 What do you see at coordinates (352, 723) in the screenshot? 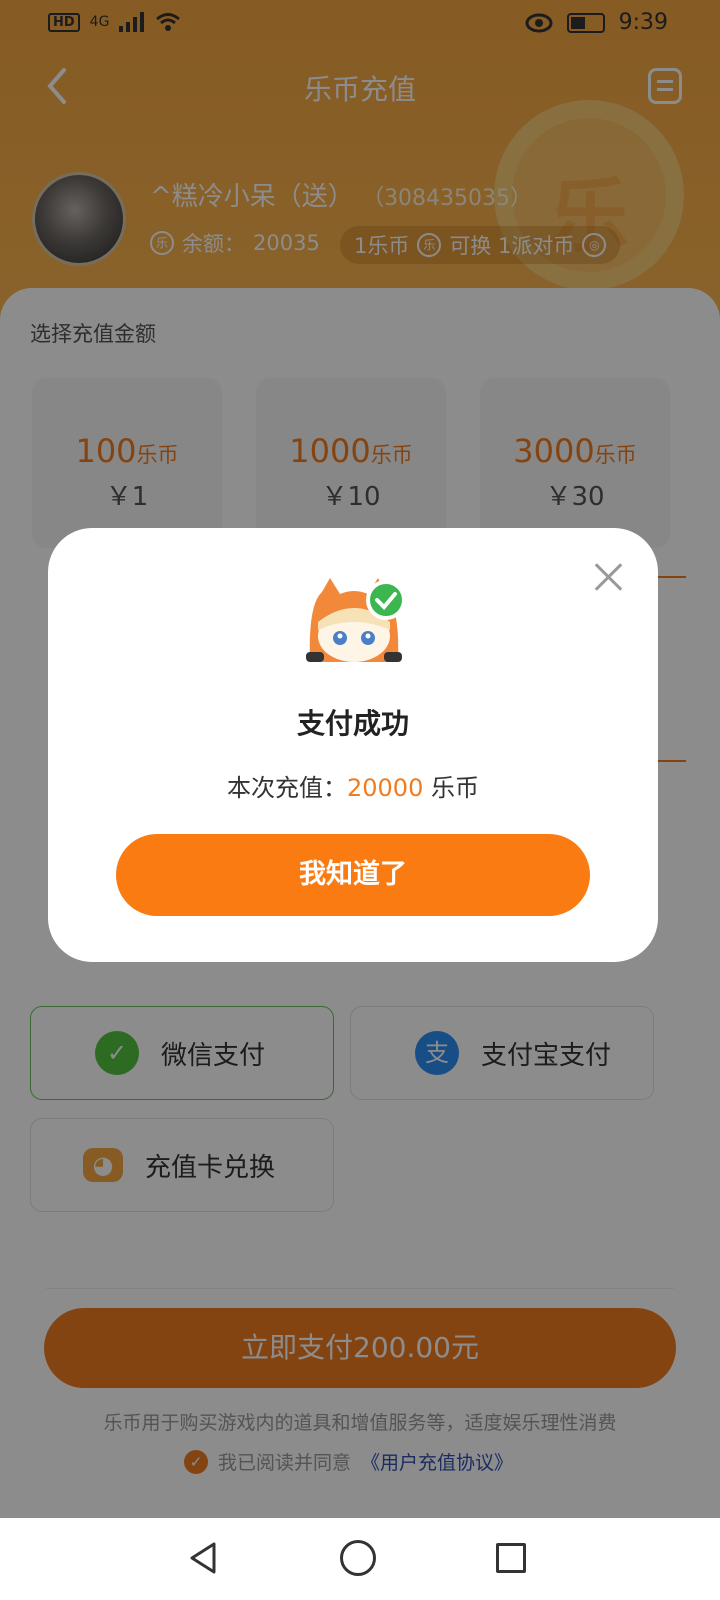
I see `dialog-title: 支付成功` at bounding box center [352, 723].